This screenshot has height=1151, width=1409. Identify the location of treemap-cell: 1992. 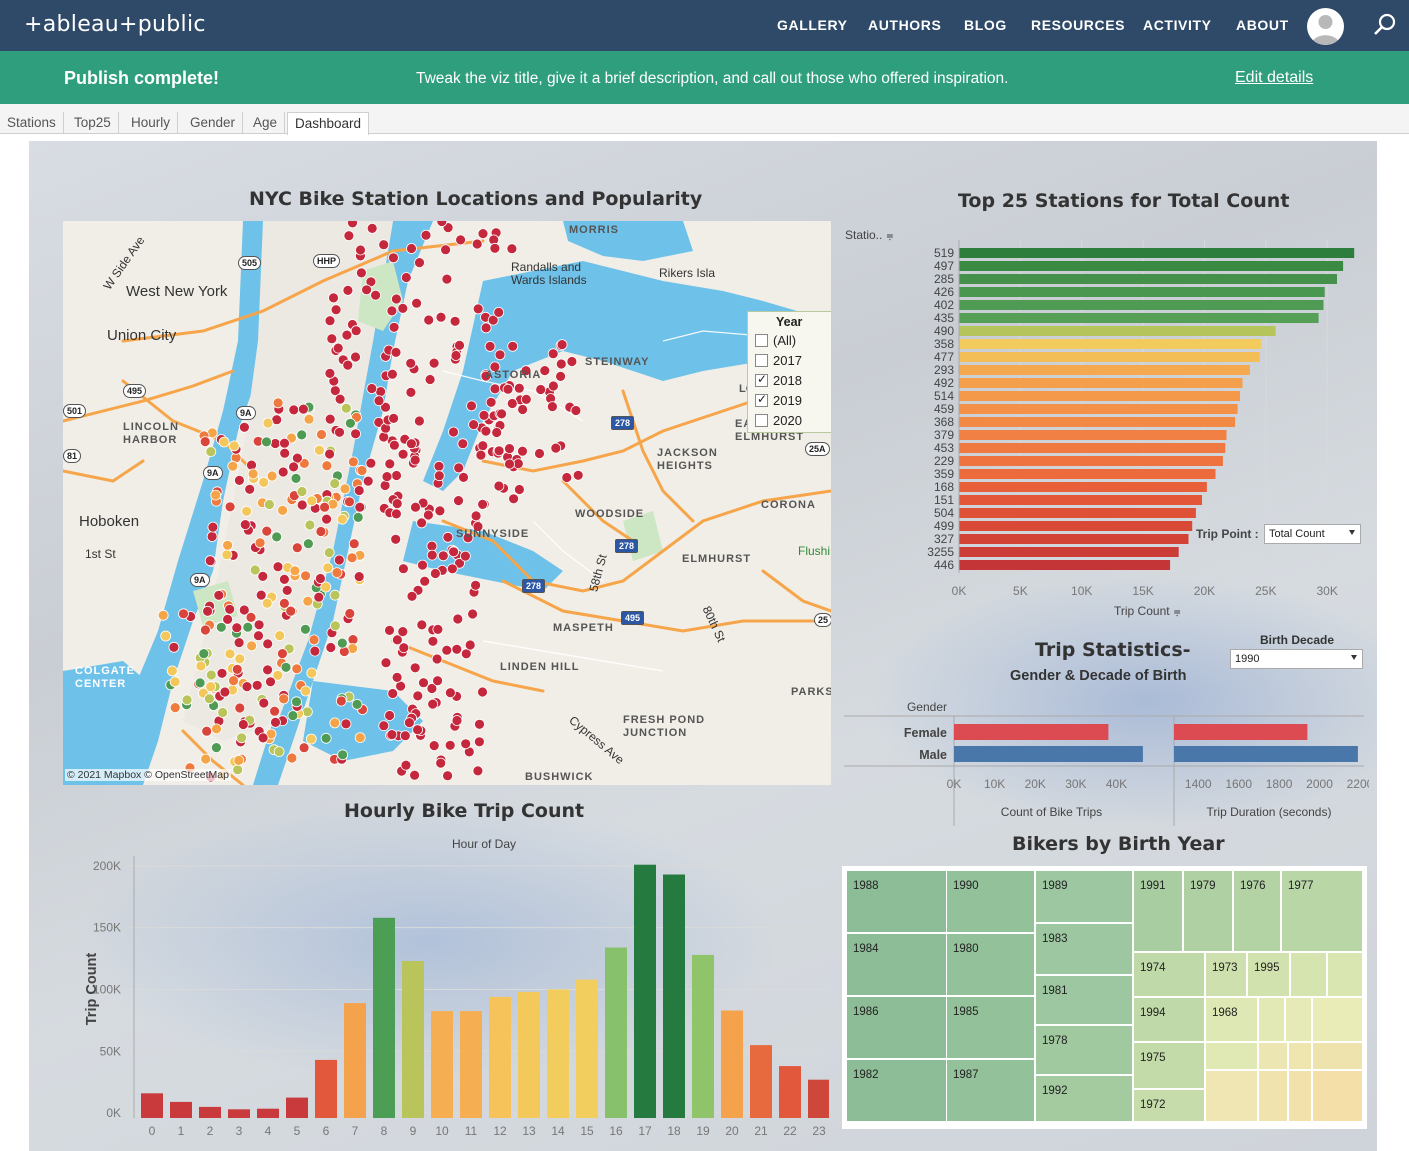
(1084, 1098).